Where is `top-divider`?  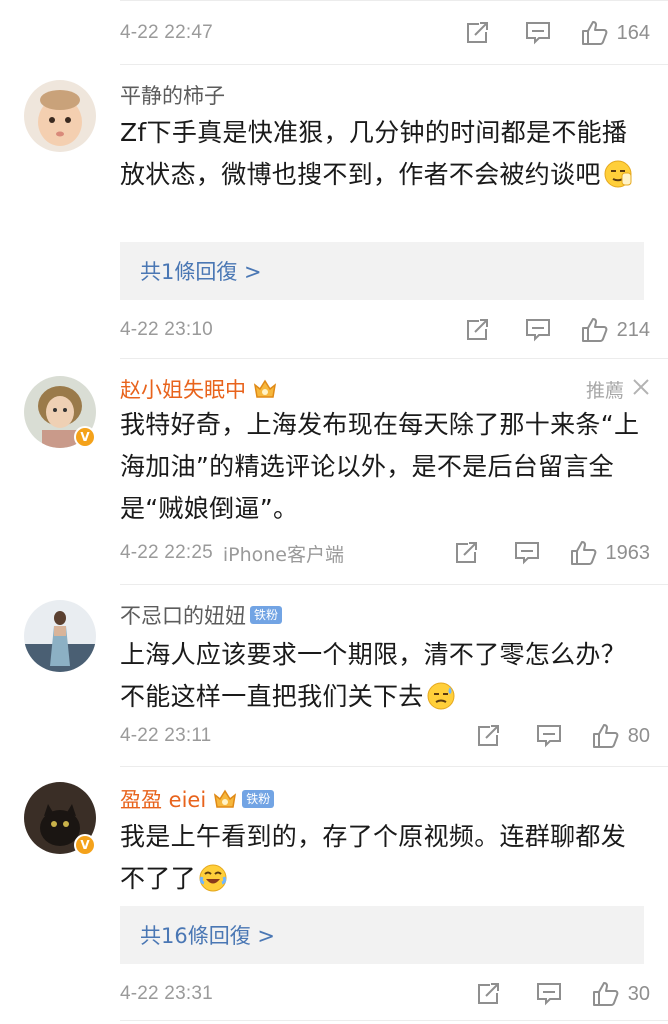 top-divider is located at coordinates (394, 0).